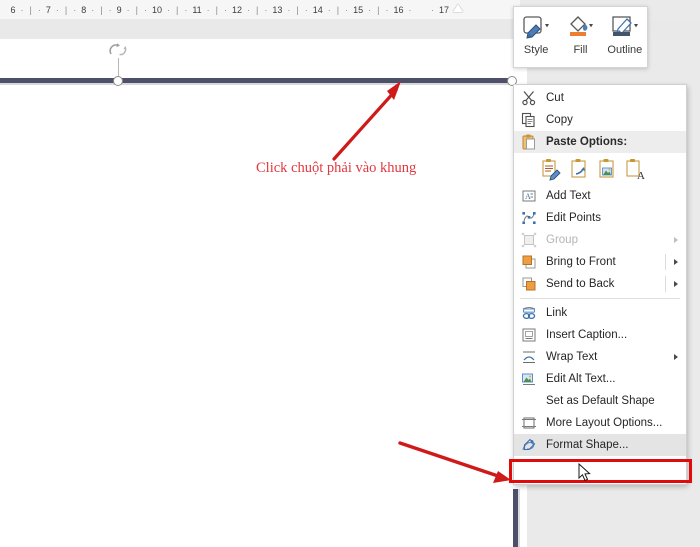 Image resolution: width=700 pixels, height=547 pixels. Describe the element at coordinates (557, 313) in the screenshot. I see `menu-item-label: Link` at that location.